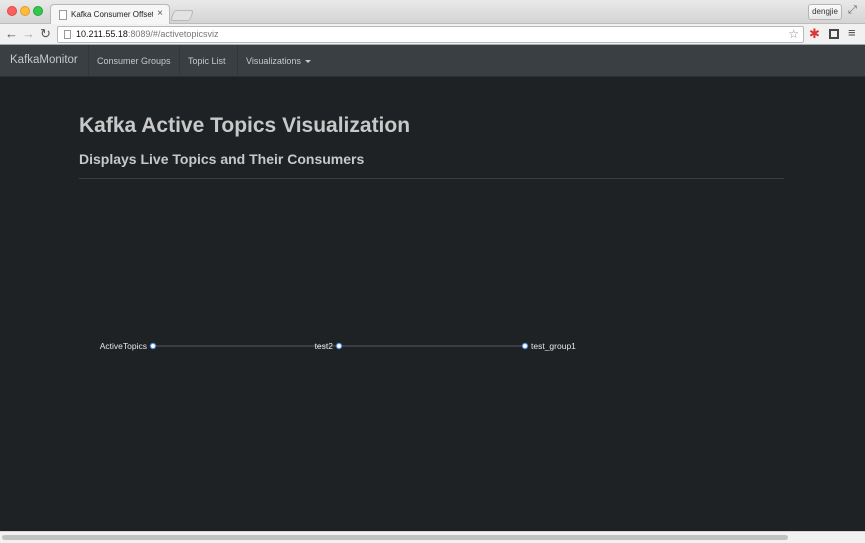 The height and width of the screenshot is (543, 865). What do you see at coordinates (273, 61) in the screenshot?
I see `nav-visualizations-label: Visualizations` at bounding box center [273, 61].